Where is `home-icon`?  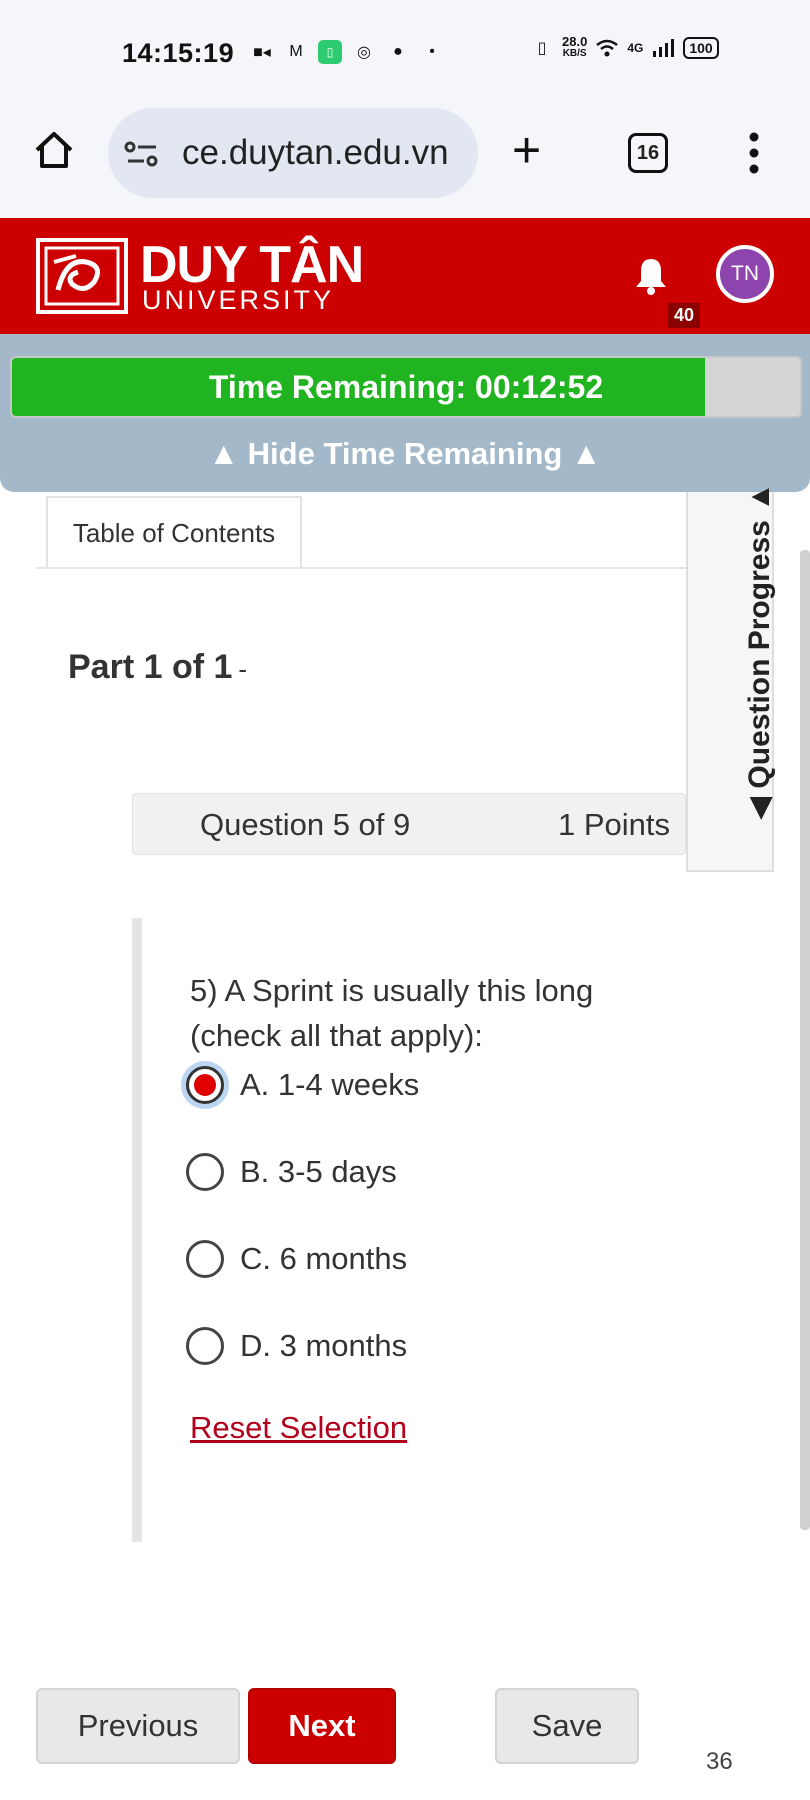 home-icon is located at coordinates (54, 150).